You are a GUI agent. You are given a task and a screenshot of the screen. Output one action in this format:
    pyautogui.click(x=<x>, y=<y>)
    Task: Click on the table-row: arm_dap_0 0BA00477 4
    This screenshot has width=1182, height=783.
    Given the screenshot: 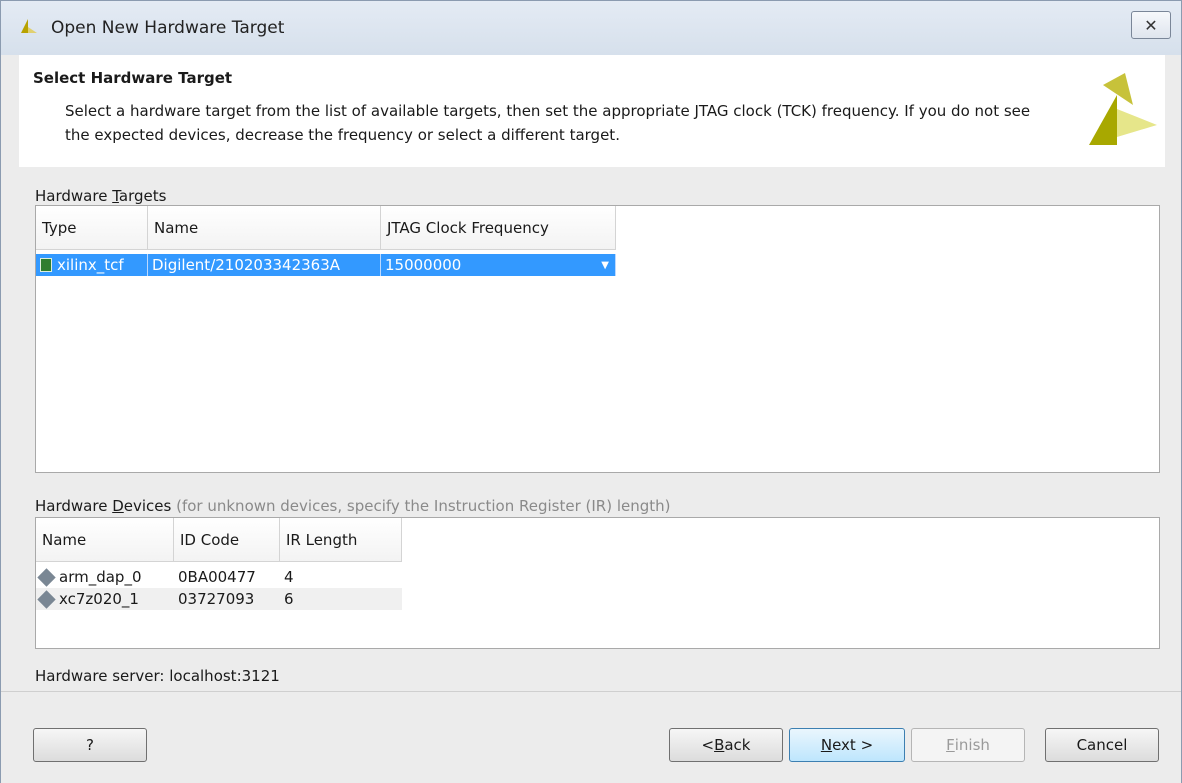 What is the action you would take?
    pyautogui.click(x=219, y=577)
    